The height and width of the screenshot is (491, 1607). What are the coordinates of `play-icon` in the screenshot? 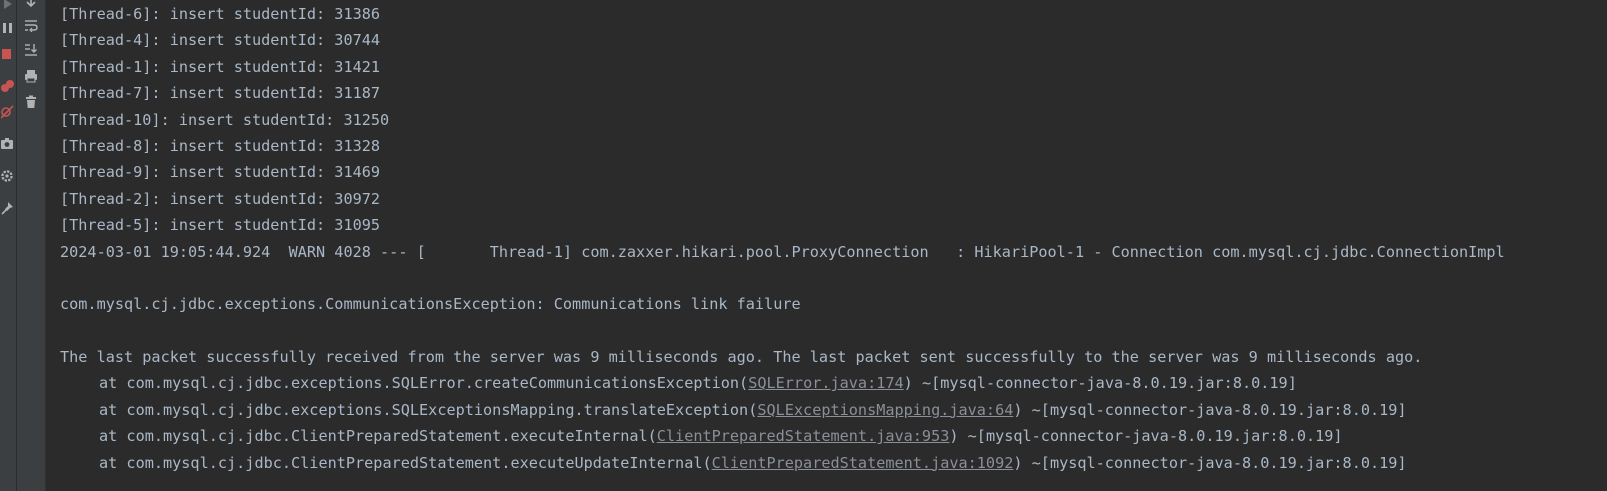 It's located at (8, 6).